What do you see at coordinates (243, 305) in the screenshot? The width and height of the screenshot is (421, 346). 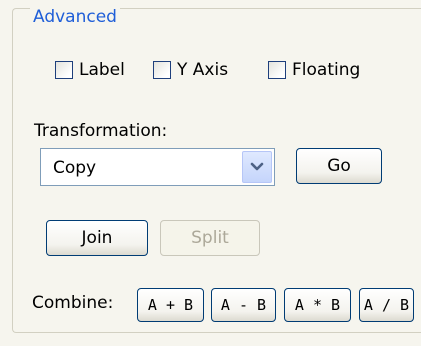 I see `combine-subtract-button: A - B` at bounding box center [243, 305].